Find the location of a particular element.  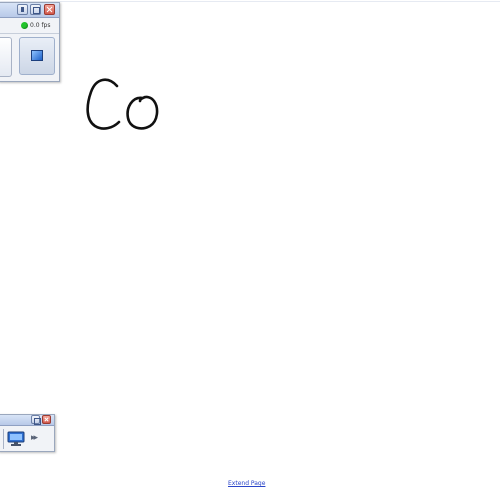

recorder-titlebar is located at coordinates (29, 10).